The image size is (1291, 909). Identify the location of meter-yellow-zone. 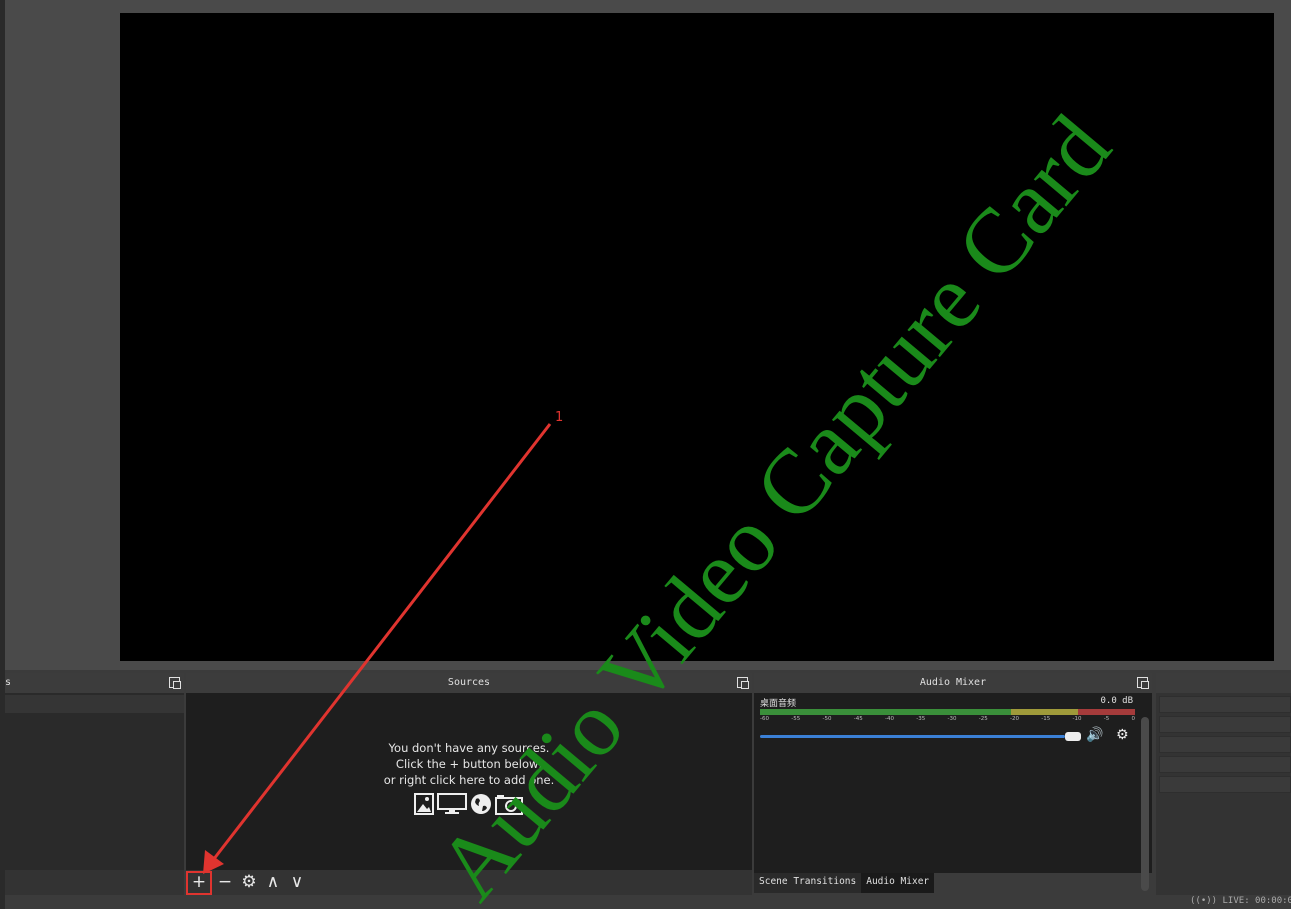
(1044, 712).